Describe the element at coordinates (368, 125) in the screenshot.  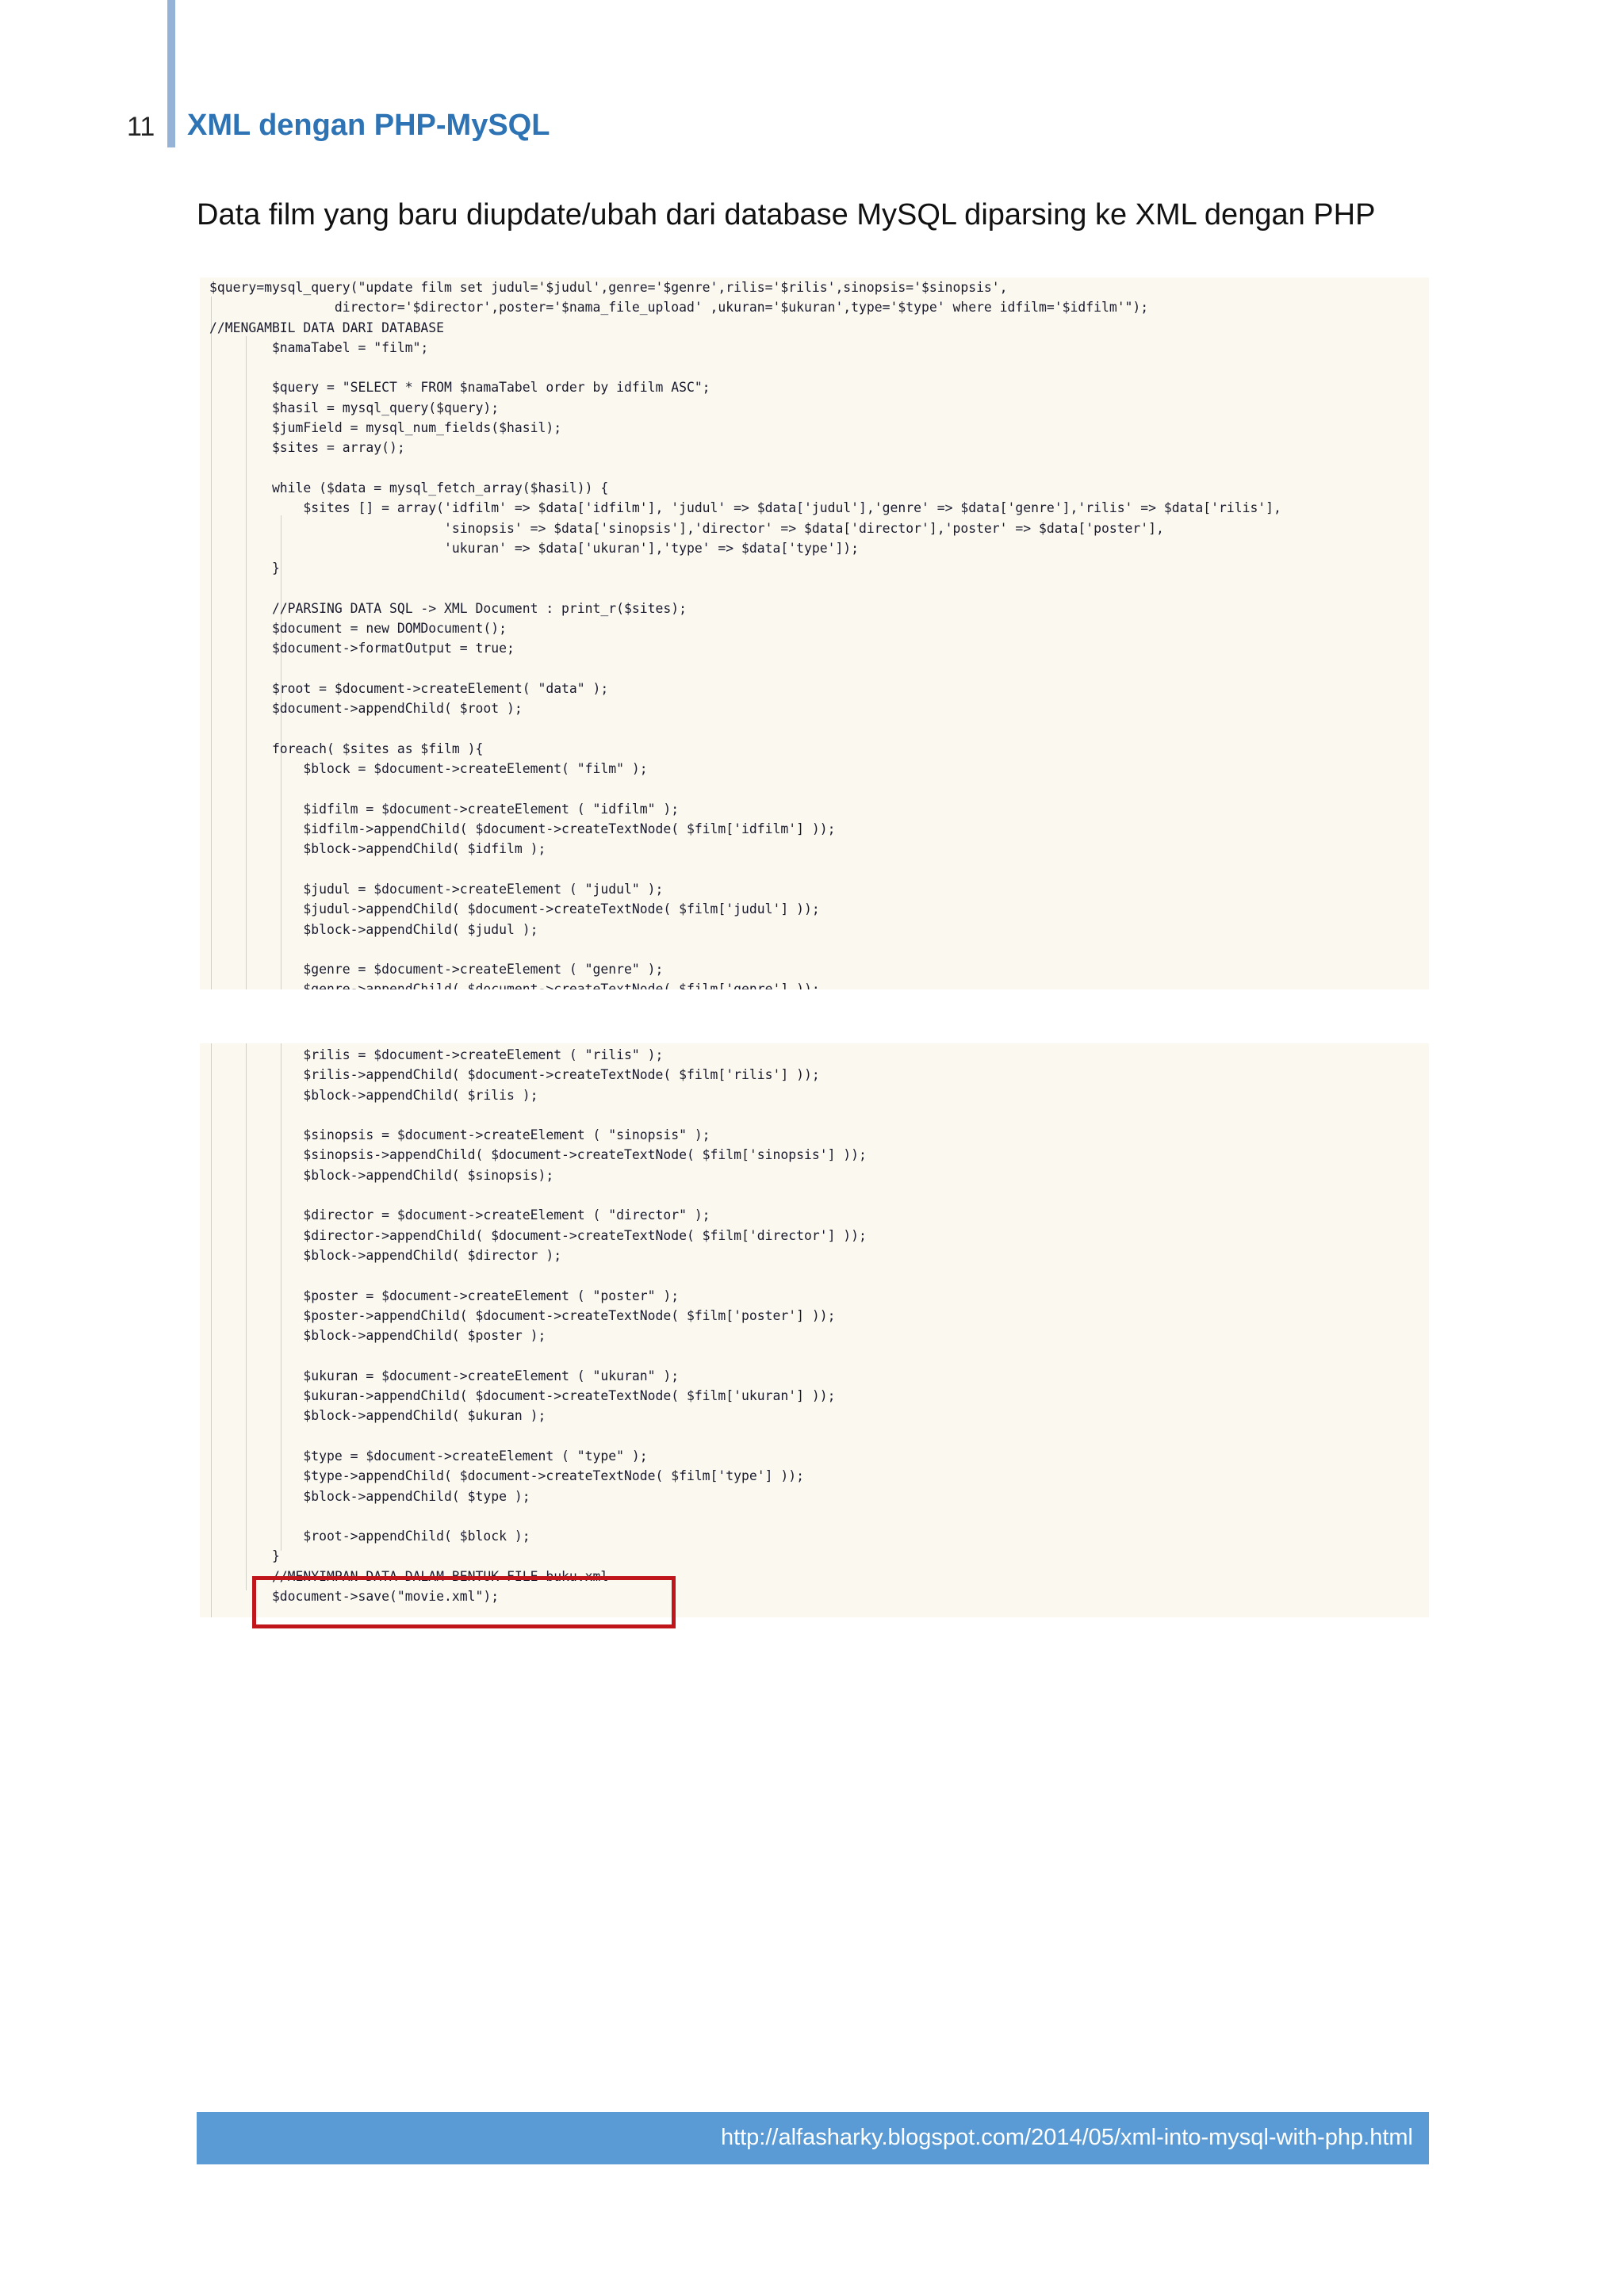
I see `document-title: XML dengan PHP-MySQL` at that location.